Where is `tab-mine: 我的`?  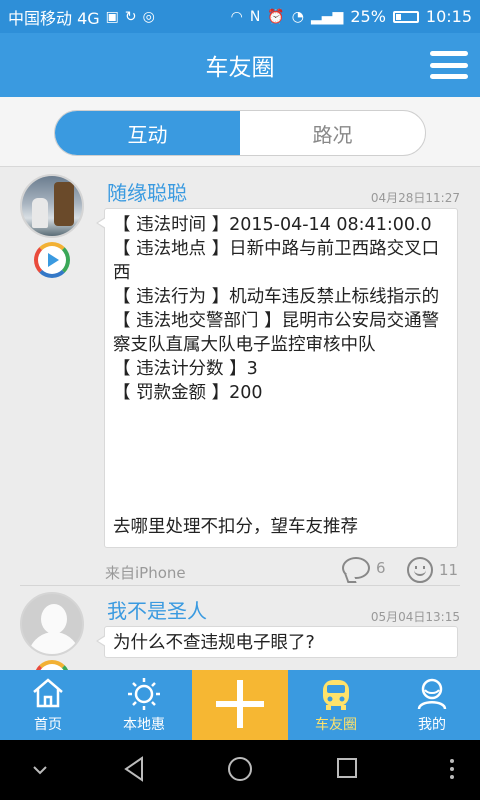
tab-mine: 我的 is located at coordinates (432, 705).